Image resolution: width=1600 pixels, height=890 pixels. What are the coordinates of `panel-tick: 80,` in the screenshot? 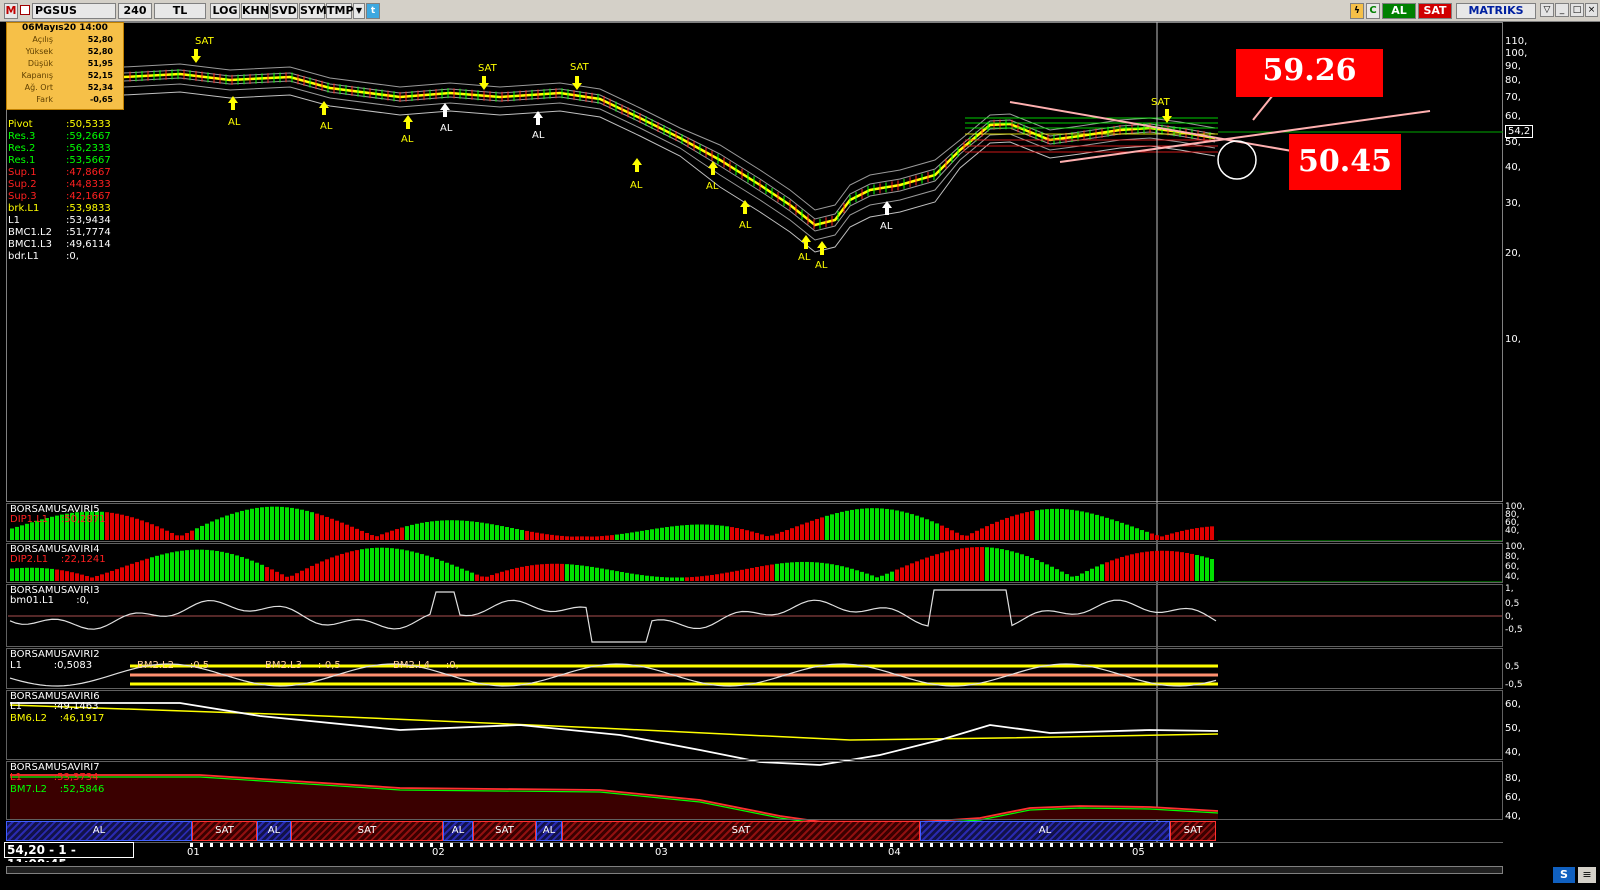 It's located at (1513, 778).